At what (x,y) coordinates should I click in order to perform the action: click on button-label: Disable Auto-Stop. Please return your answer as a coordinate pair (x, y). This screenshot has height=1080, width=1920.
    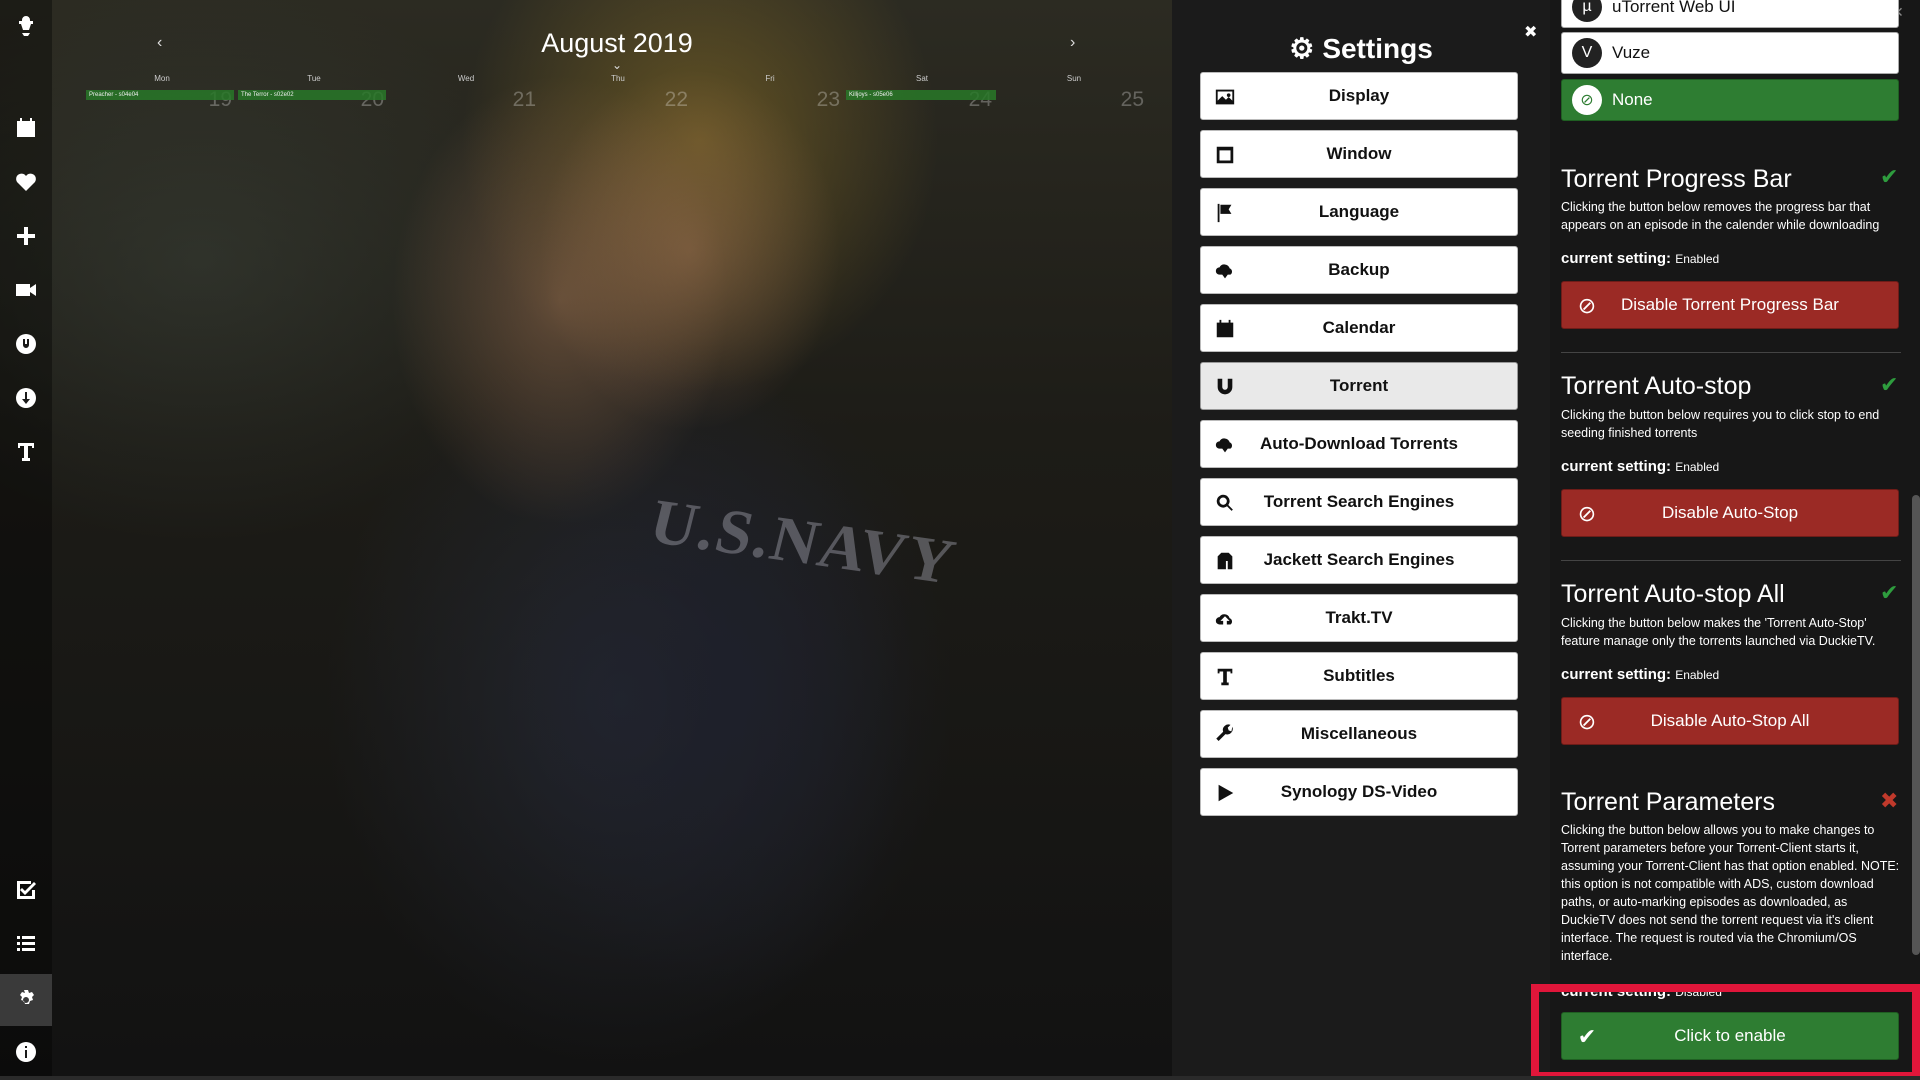
    Looking at the image, I should click on (1730, 512).